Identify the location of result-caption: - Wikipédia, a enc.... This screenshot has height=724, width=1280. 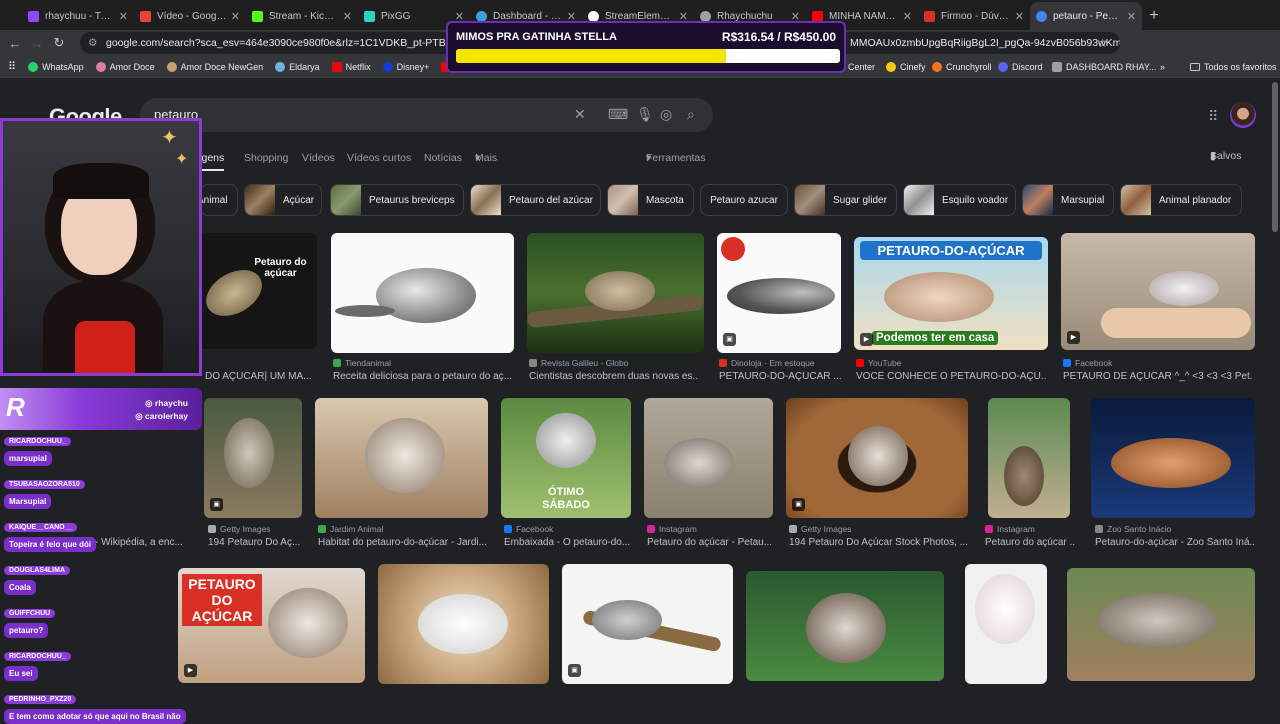
(145, 542).